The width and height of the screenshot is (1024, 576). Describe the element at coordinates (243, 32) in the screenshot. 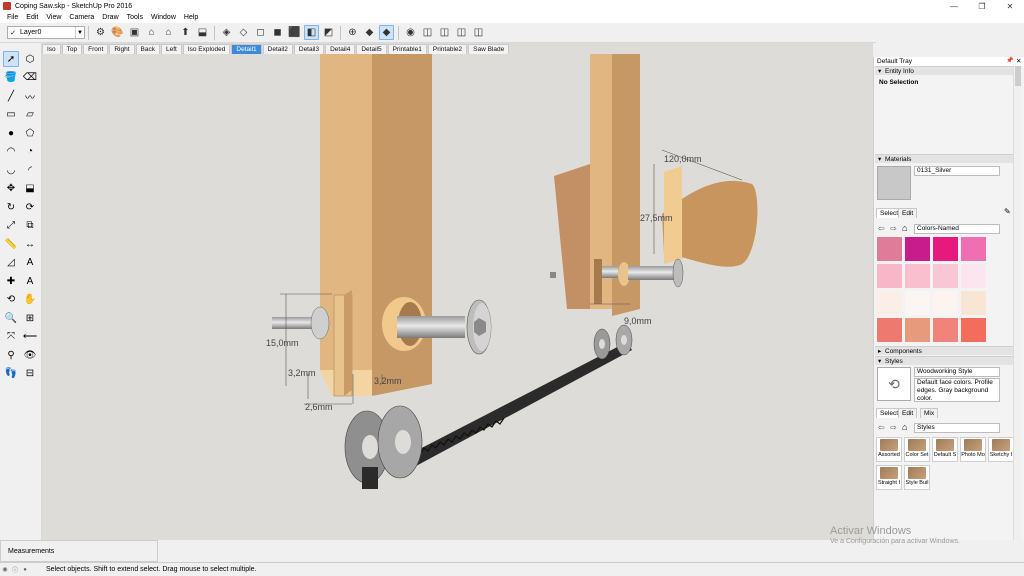

I see `backedges-icon: ◇` at that location.